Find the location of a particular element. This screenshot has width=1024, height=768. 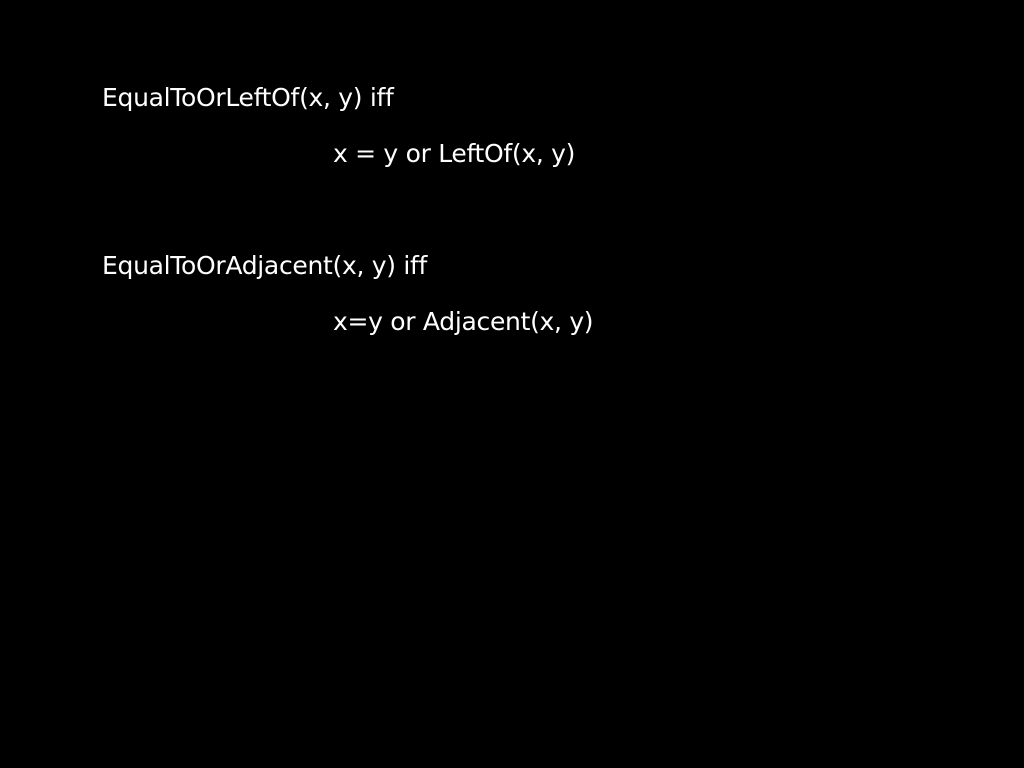

definition-equal-to-or-adjacent-body: x=y or Adjacent(x, y) is located at coordinates (463, 321).